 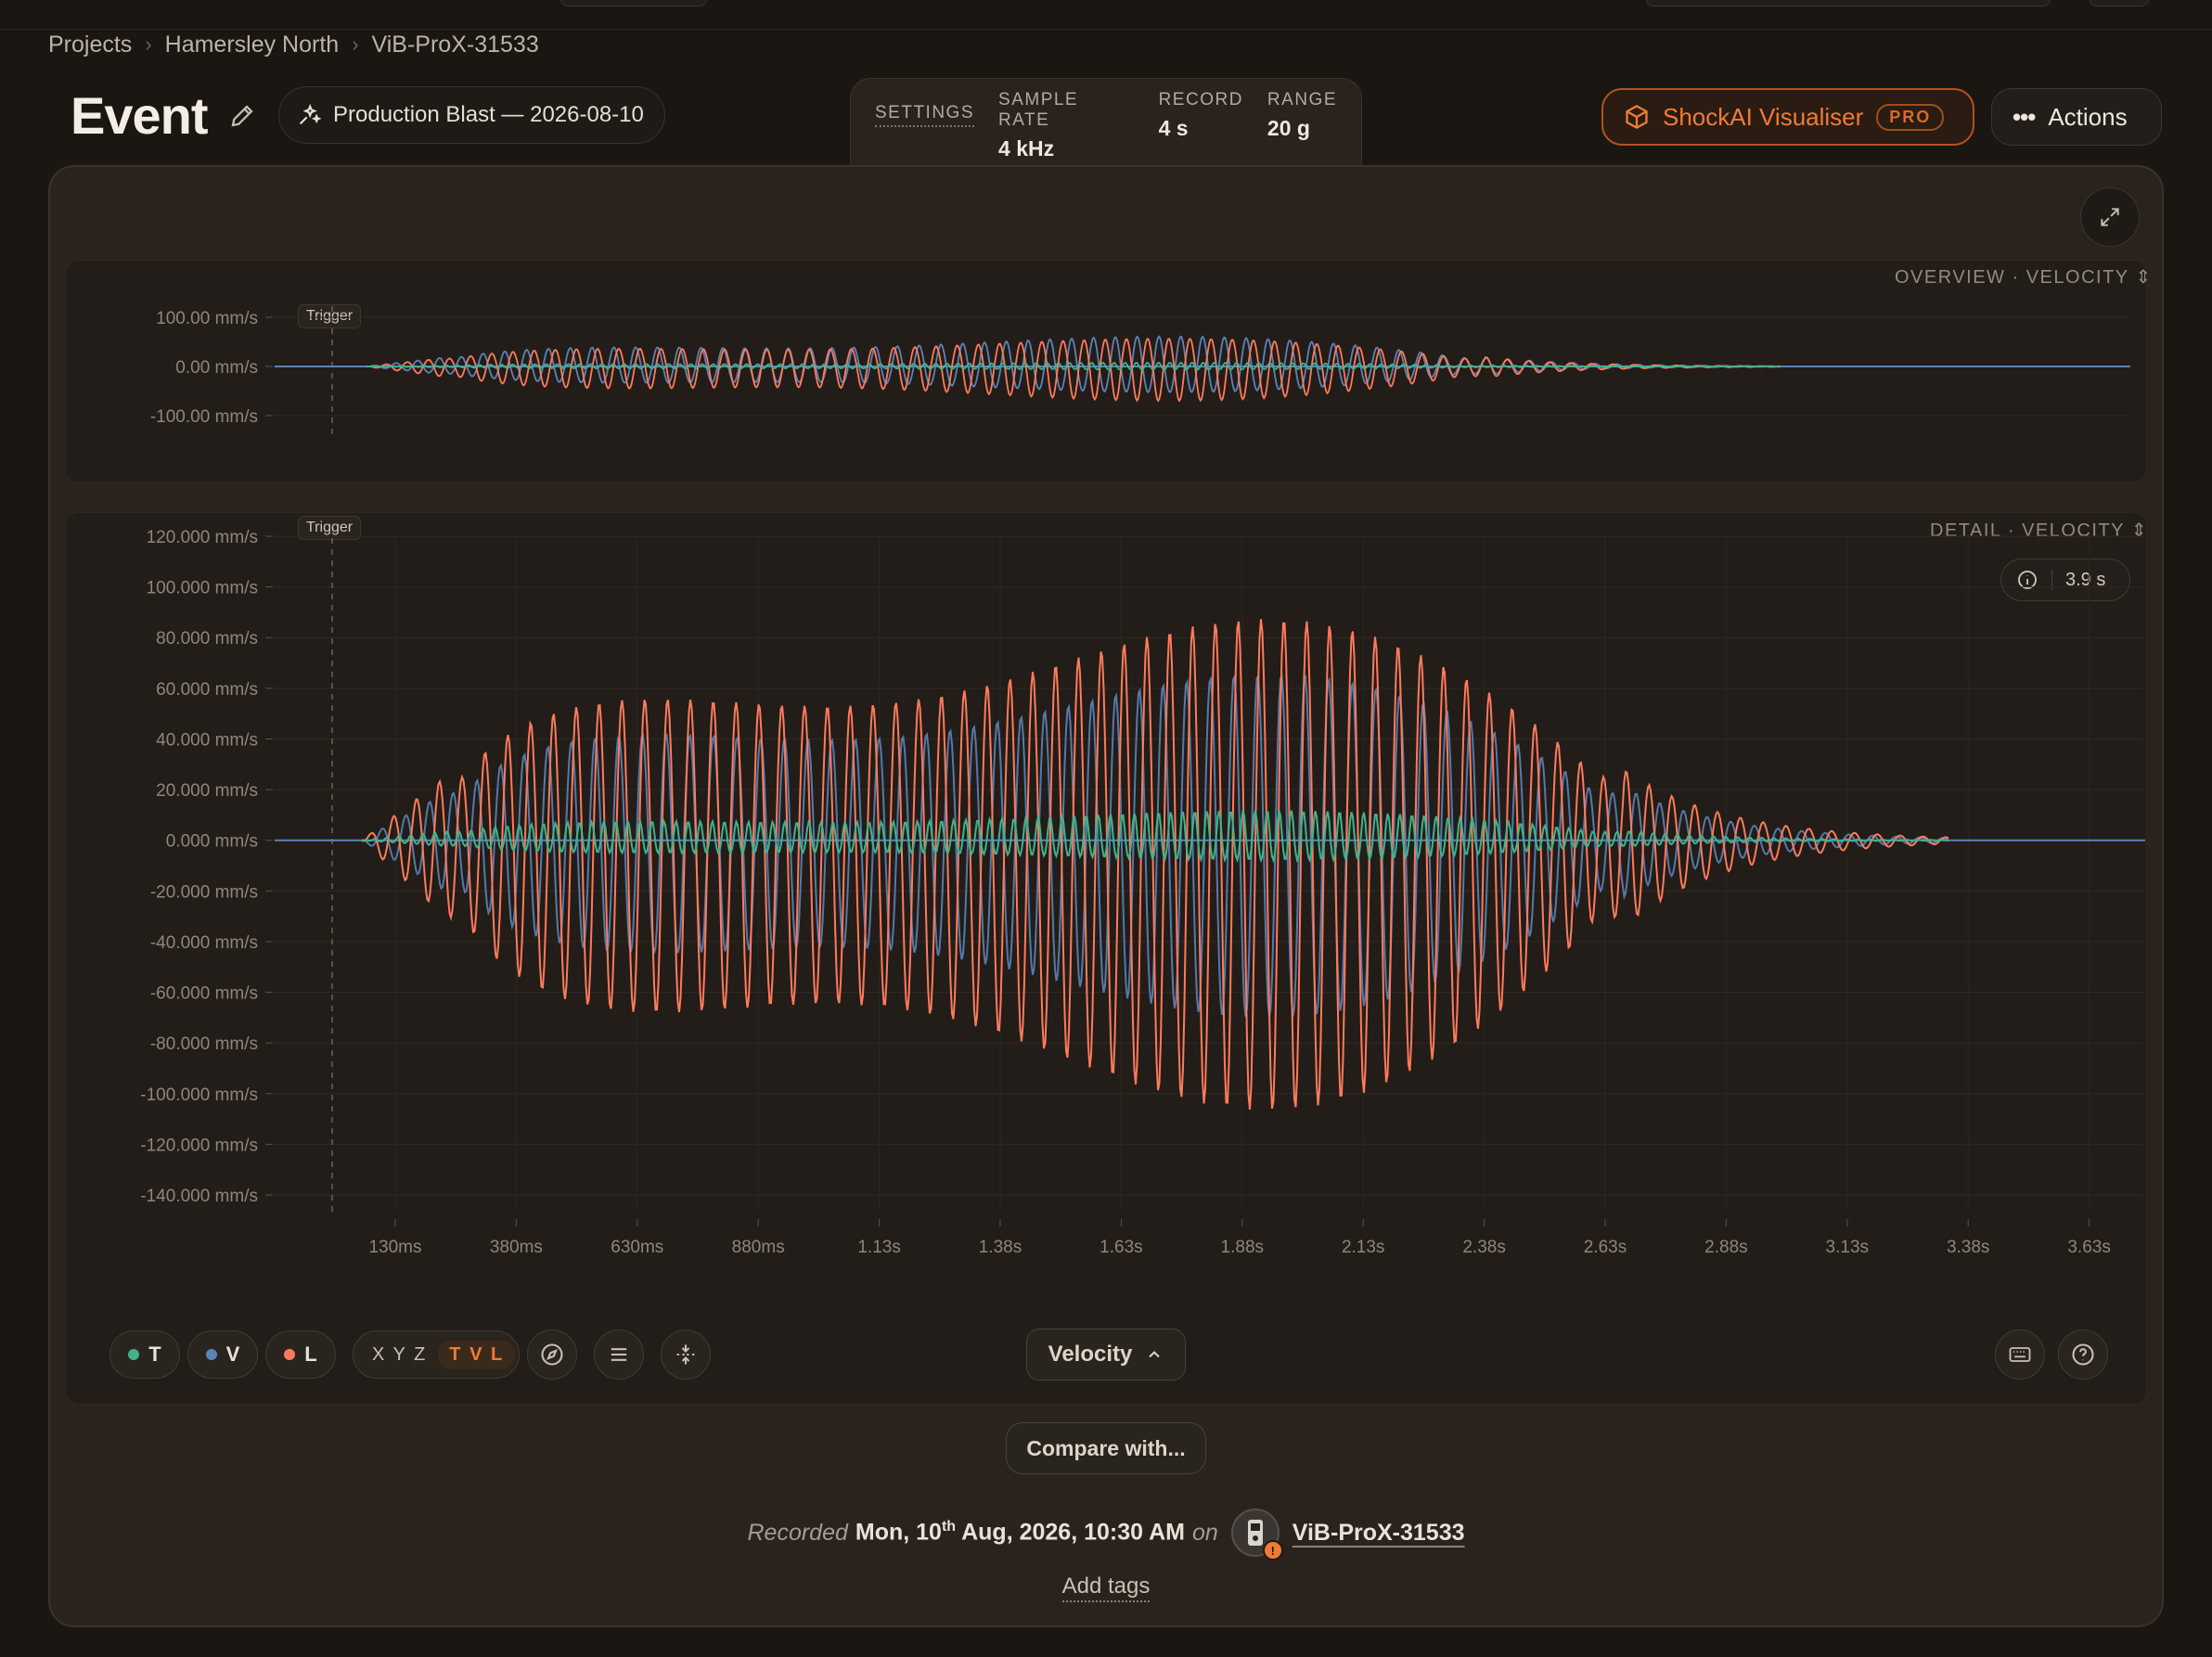 I want to click on unit-selector-button: Velocity, so click(x=1106, y=1355).